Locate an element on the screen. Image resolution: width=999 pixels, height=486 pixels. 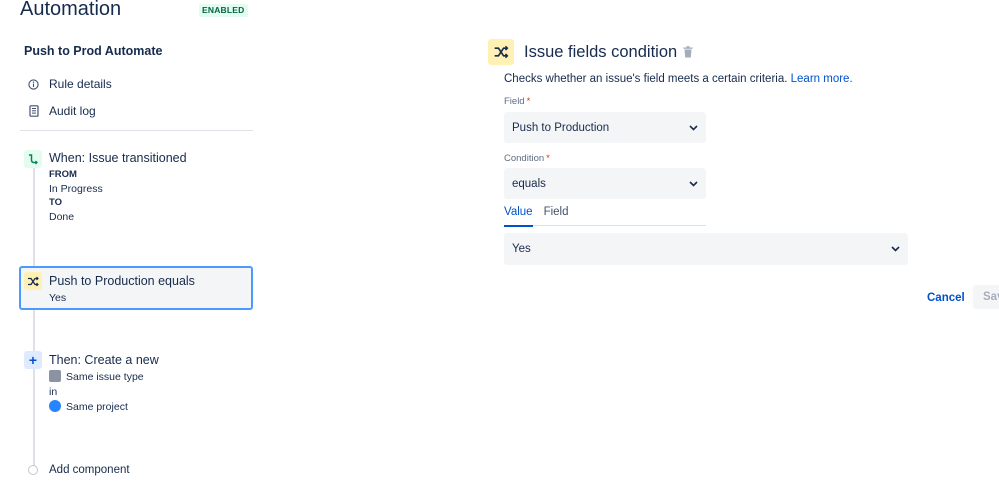
sidebar-item-audit-log: Audit log is located at coordinates (61, 111).